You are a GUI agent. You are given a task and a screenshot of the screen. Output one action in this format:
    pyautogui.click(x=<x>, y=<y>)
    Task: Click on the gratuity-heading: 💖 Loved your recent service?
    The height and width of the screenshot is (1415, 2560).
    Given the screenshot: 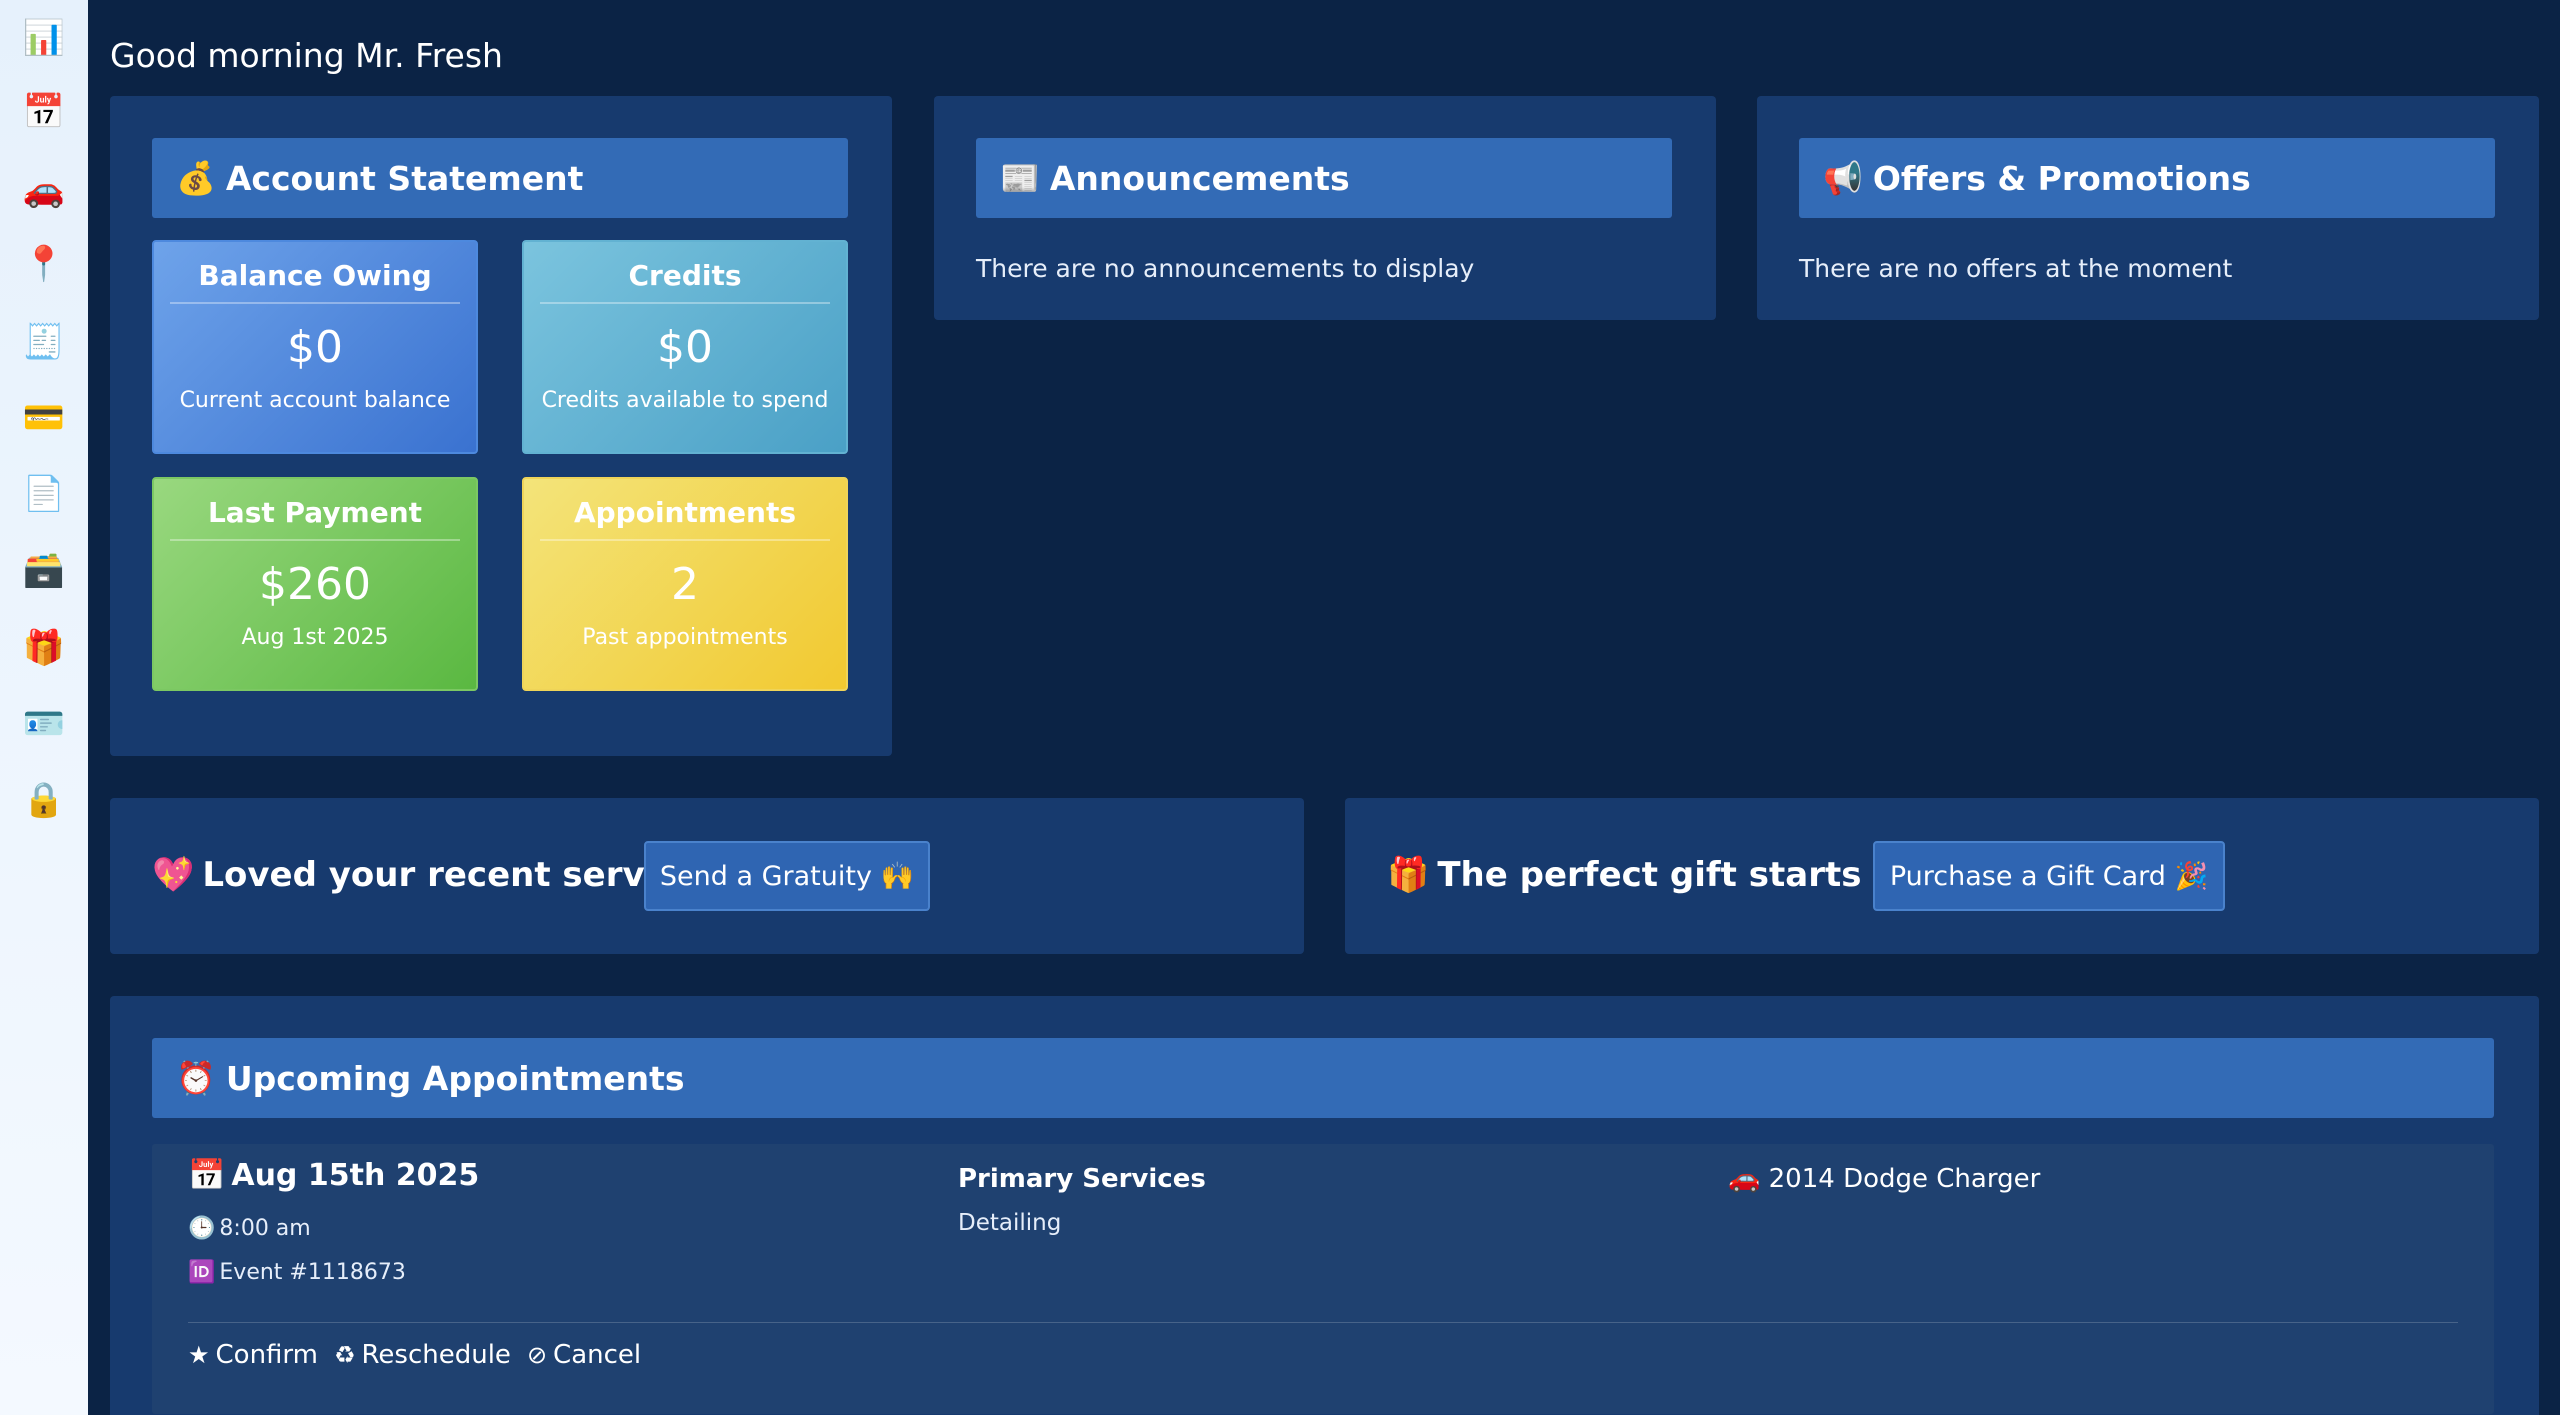 What is the action you would take?
    pyautogui.click(x=435, y=875)
    